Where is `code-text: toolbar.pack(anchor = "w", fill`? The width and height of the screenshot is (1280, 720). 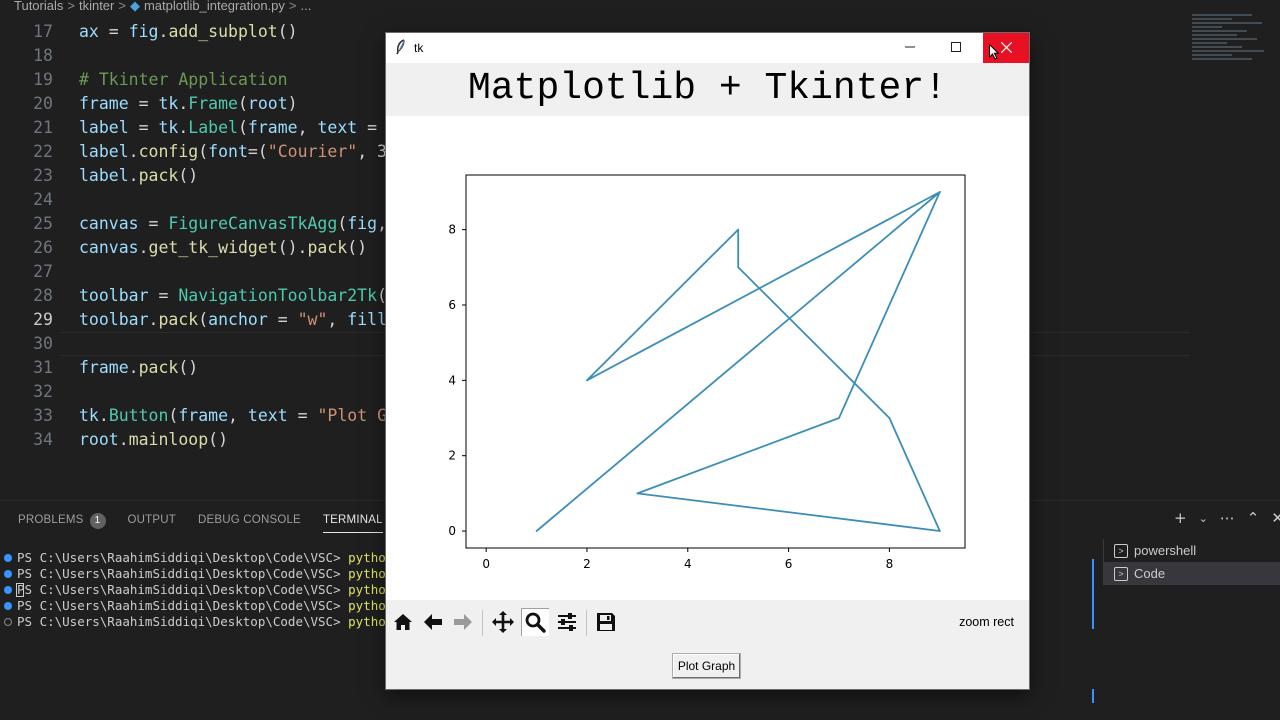 code-text: toolbar.pack(anchor = "w", fill is located at coordinates (233, 320).